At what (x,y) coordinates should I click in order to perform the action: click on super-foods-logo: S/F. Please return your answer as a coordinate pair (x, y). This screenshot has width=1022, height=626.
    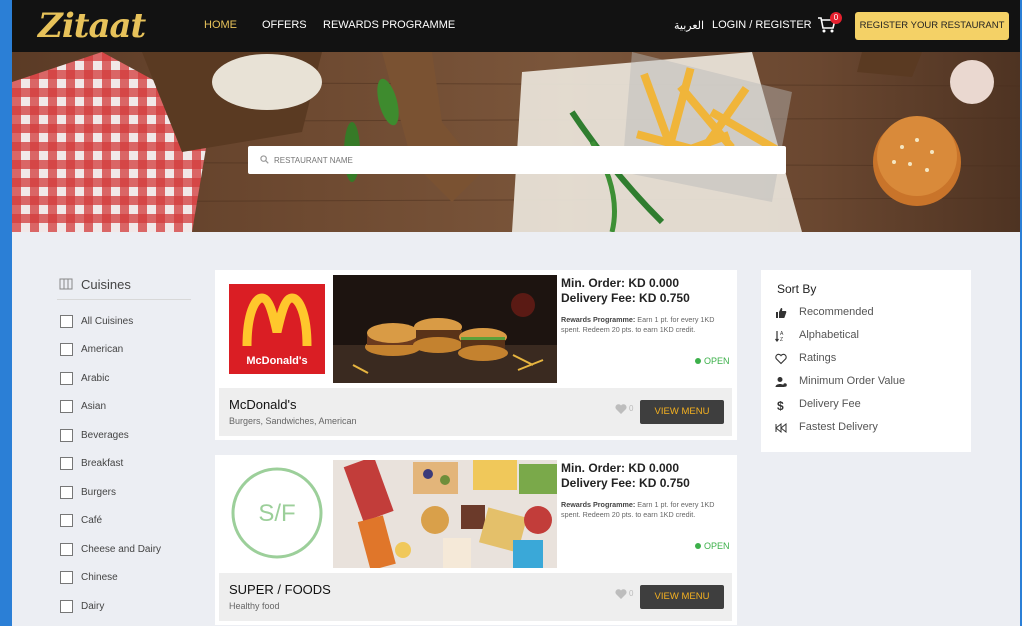
    Looking at the image, I should click on (277, 513).